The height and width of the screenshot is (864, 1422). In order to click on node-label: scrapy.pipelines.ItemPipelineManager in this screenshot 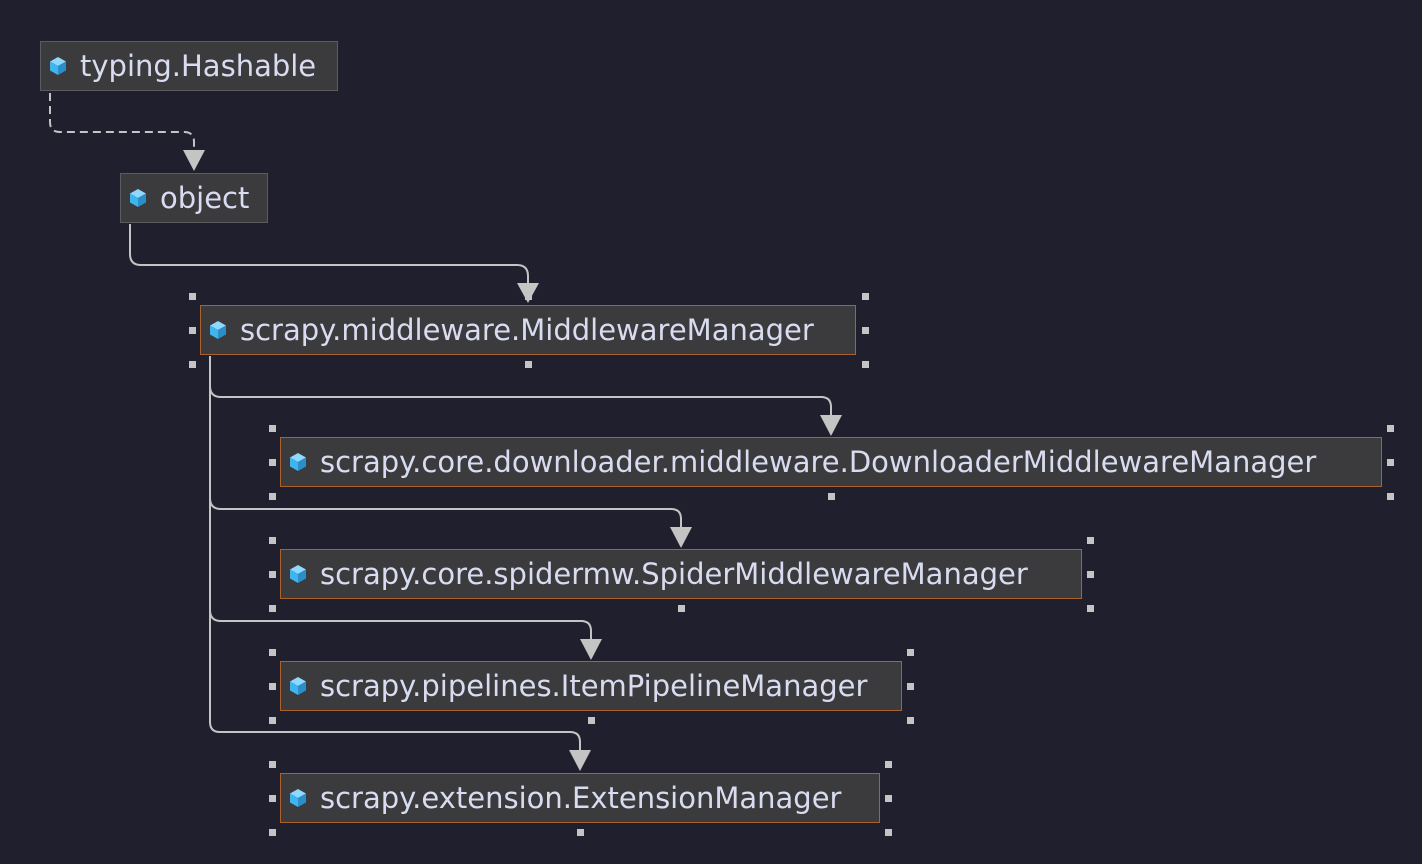, I will do `click(594, 686)`.